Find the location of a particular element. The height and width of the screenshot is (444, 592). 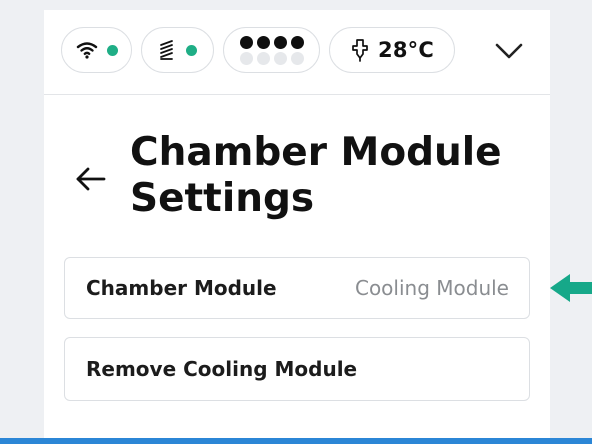

chamber-module-value: Cooling Module is located at coordinates (431, 288).